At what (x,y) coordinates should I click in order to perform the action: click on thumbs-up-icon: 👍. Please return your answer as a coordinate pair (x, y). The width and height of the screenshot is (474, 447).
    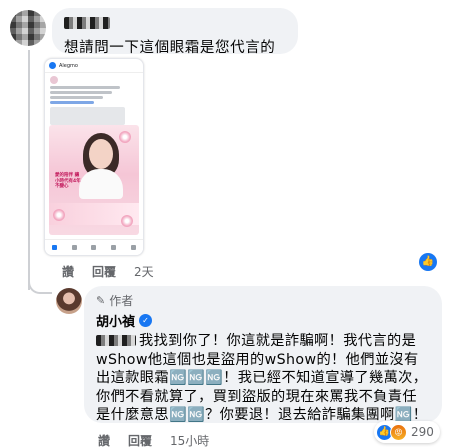
    Looking at the image, I should click on (428, 262).